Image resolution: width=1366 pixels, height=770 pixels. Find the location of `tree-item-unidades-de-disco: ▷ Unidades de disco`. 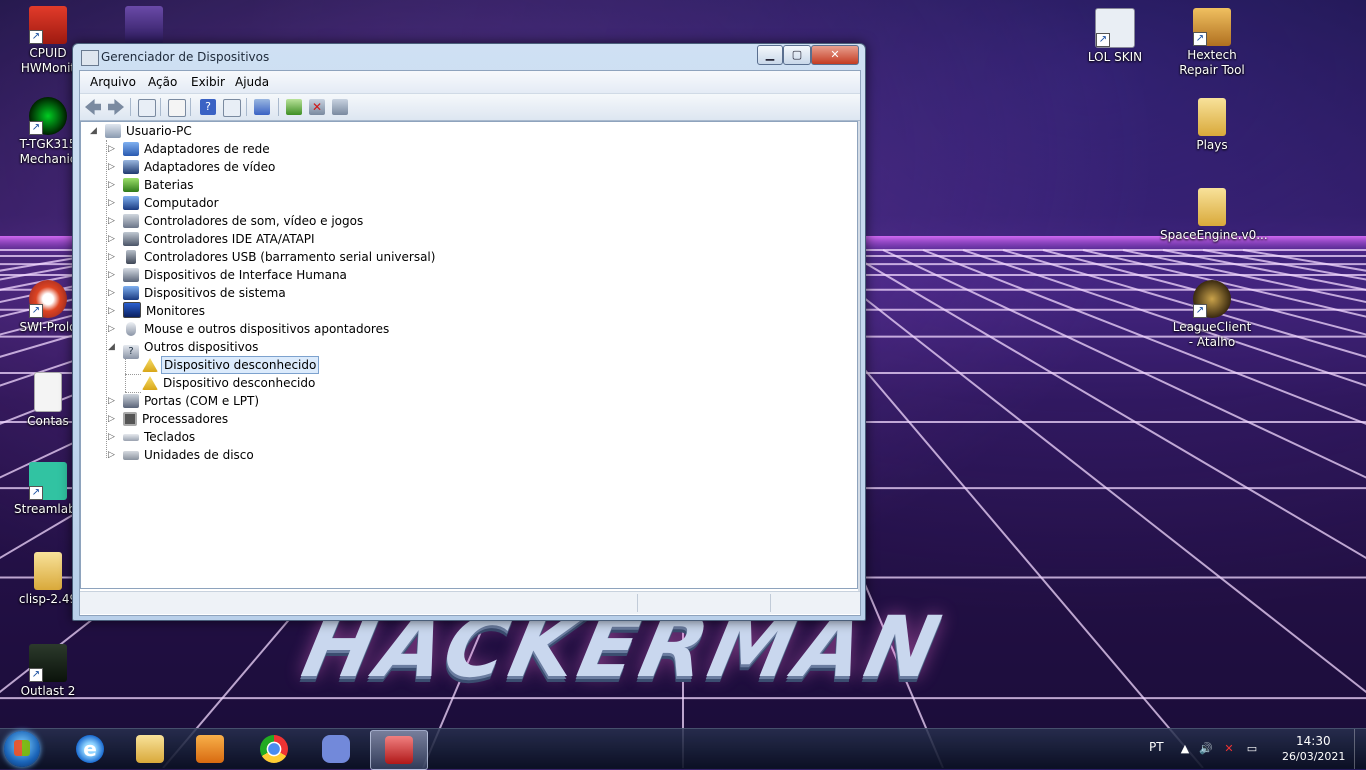

tree-item-unidades-de-disco: ▷ Unidades de disco is located at coordinates (182, 455).